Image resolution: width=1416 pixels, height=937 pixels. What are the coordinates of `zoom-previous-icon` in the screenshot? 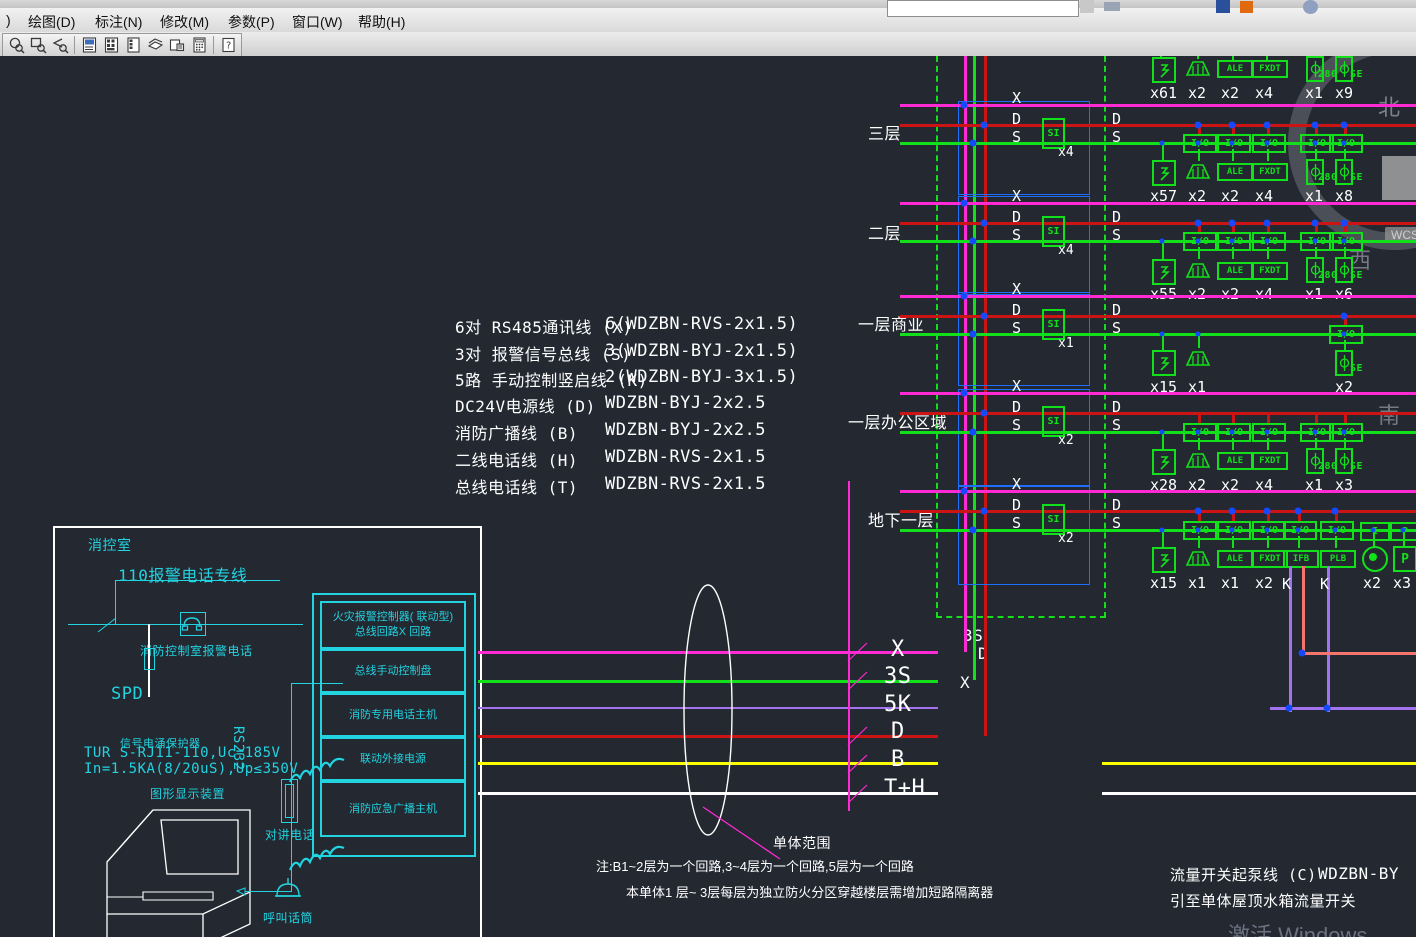 It's located at (60, 45).